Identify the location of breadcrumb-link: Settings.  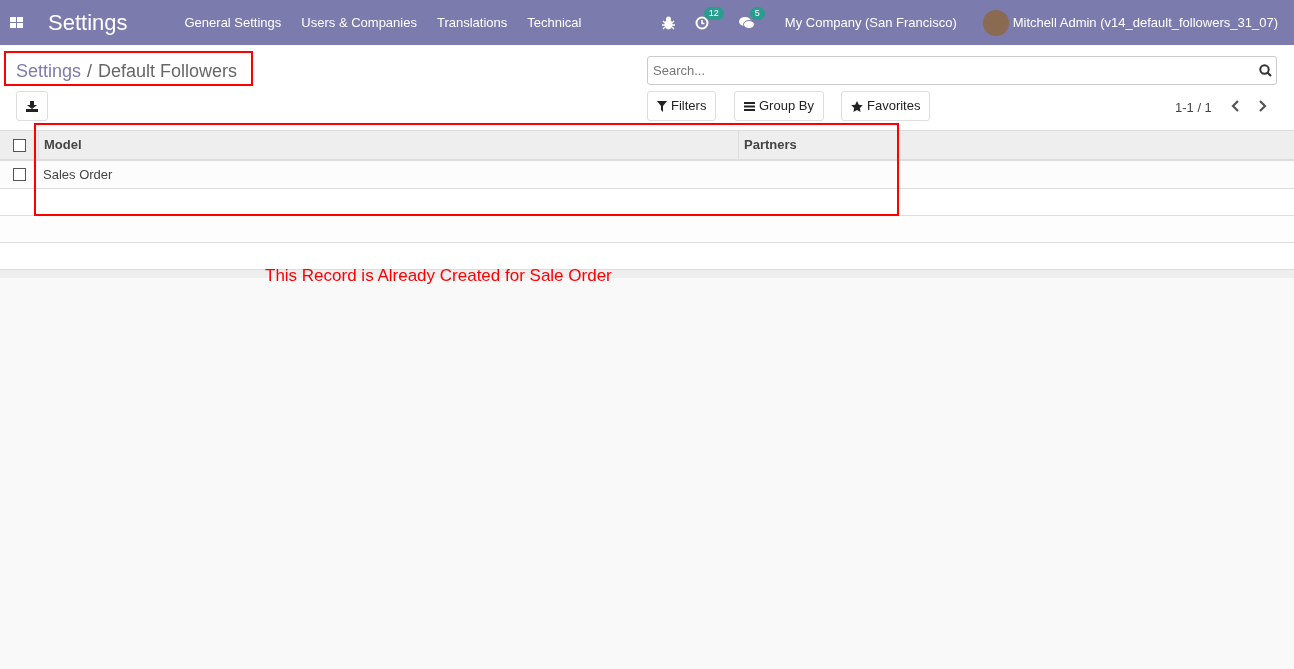
(49, 71).